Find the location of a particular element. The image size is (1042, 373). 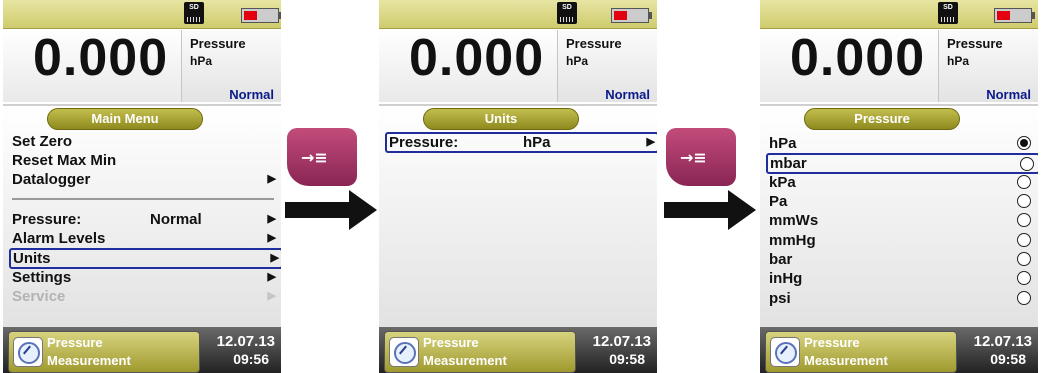

menu-item-label: Datalogger is located at coordinates (51, 179).